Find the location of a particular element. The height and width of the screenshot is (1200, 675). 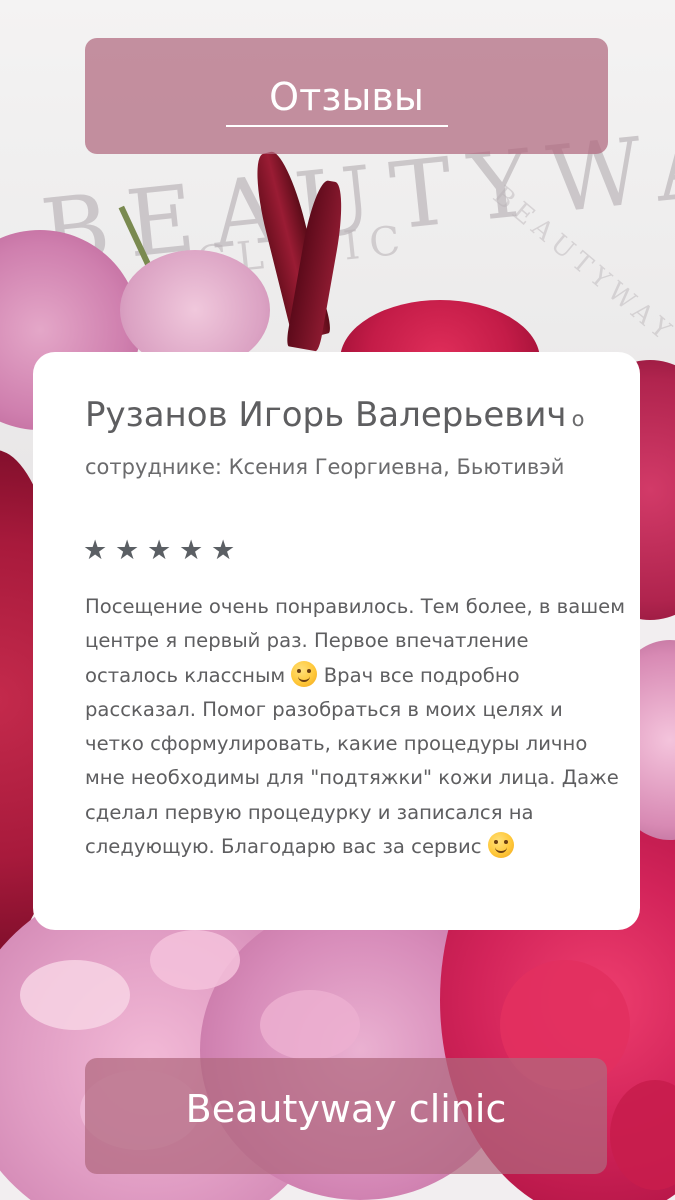

reviewer-name: Рузанов Игорь Валерьевич is located at coordinates (326, 415).